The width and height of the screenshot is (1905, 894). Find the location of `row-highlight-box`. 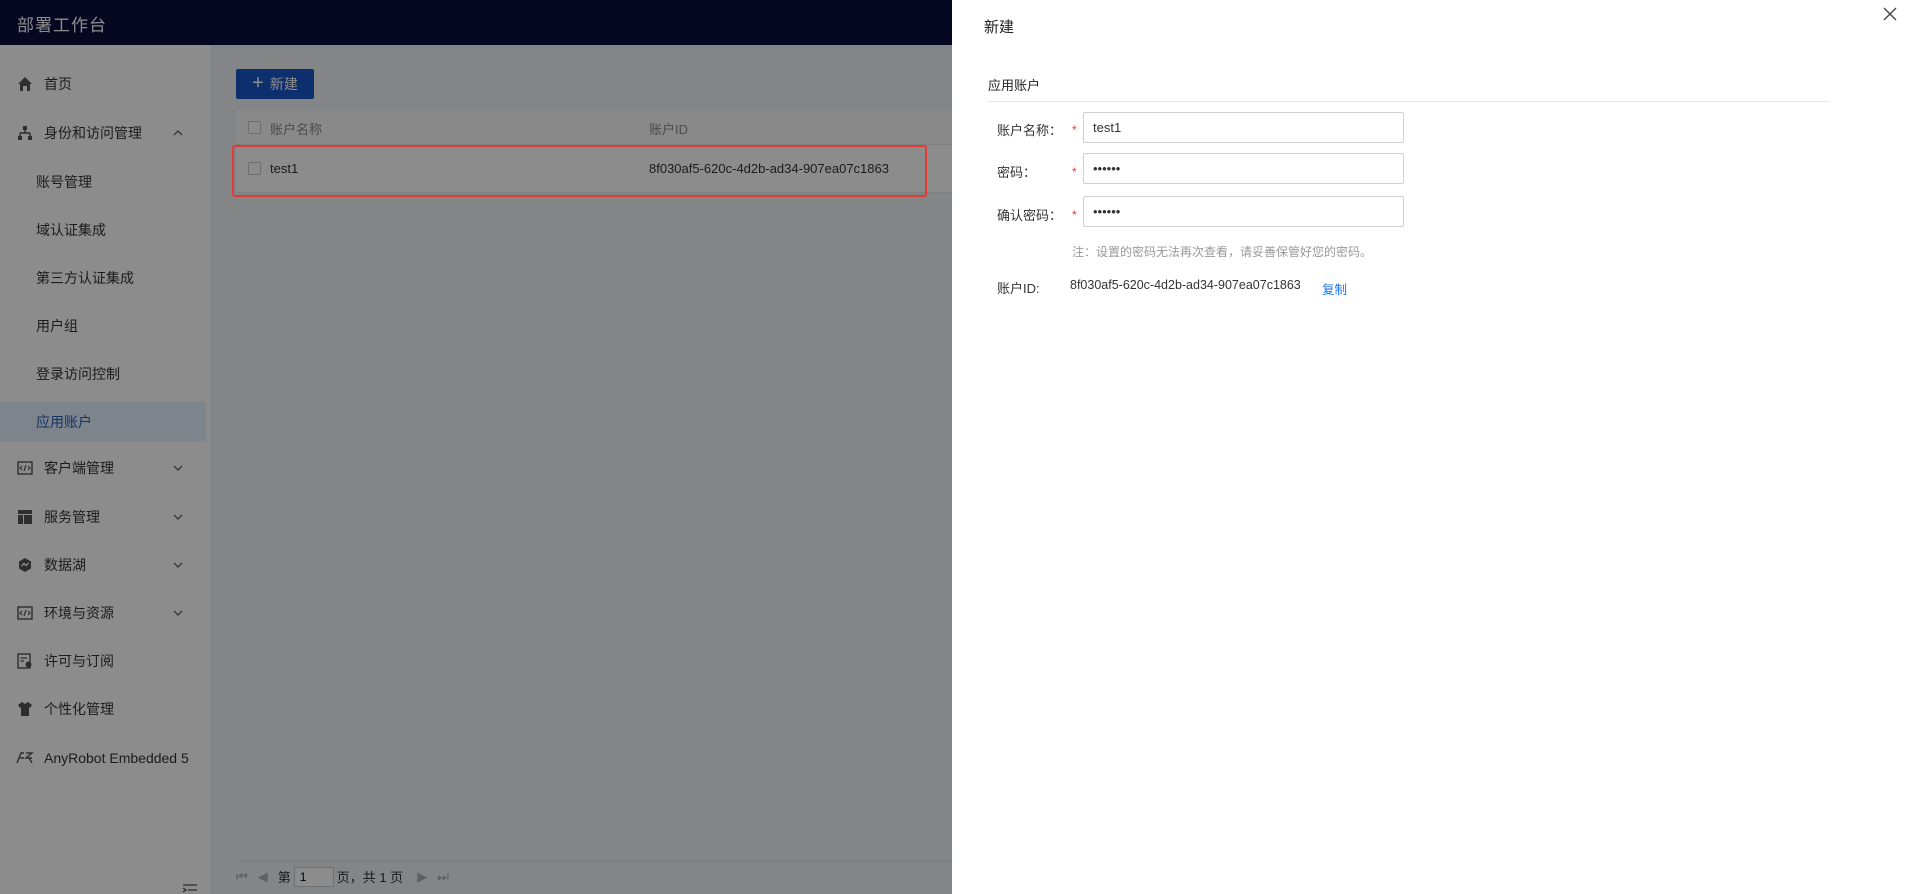

row-highlight-box is located at coordinates (579, 171).